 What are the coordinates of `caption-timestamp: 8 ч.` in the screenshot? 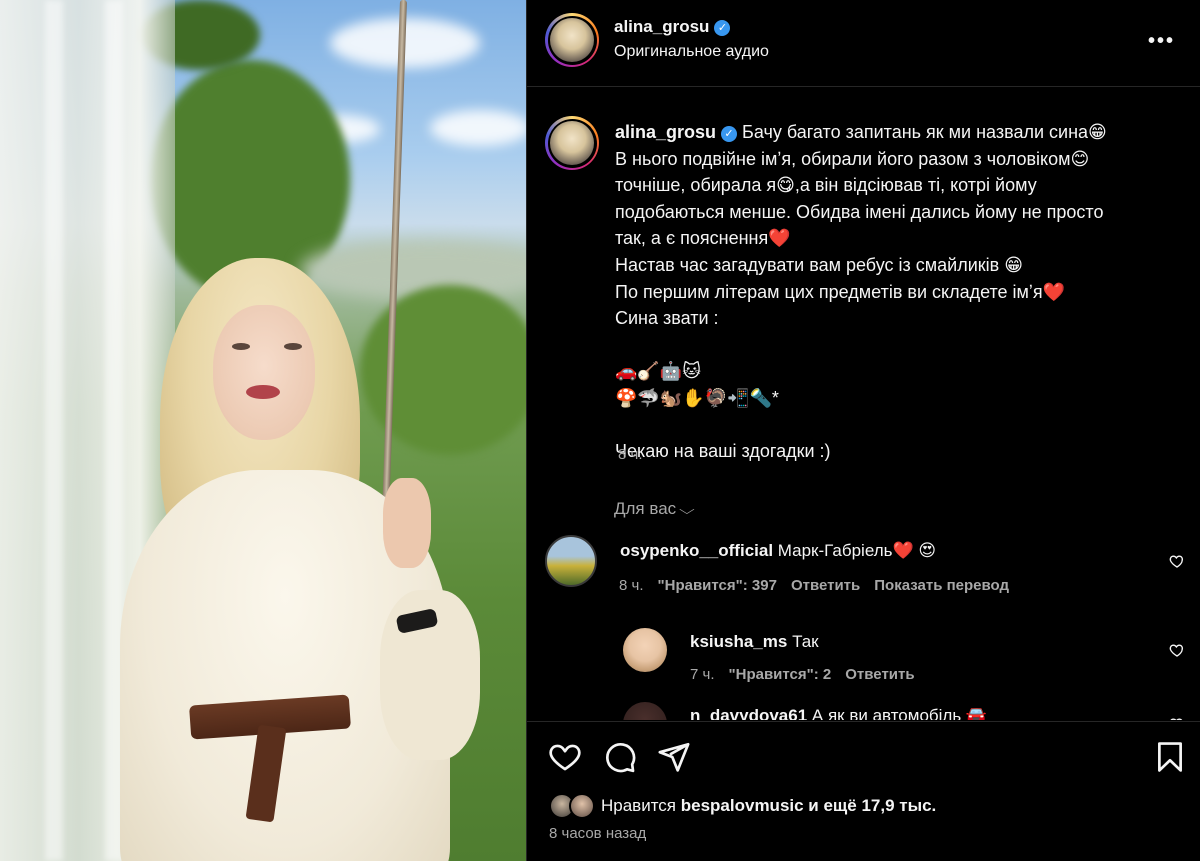 It's located at (630, 454).